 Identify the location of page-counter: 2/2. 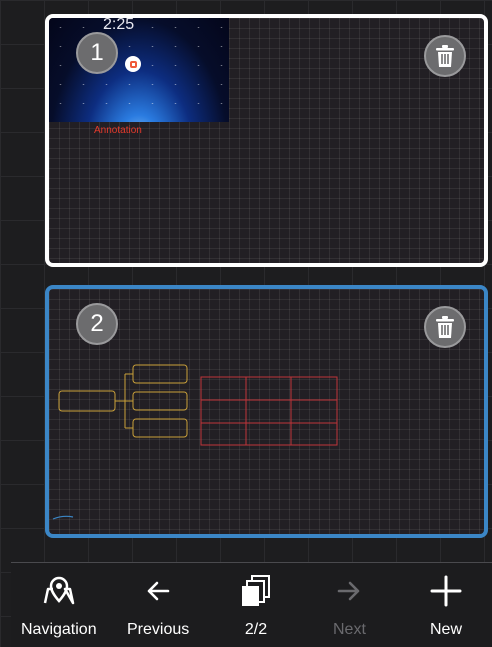
(256, 629).